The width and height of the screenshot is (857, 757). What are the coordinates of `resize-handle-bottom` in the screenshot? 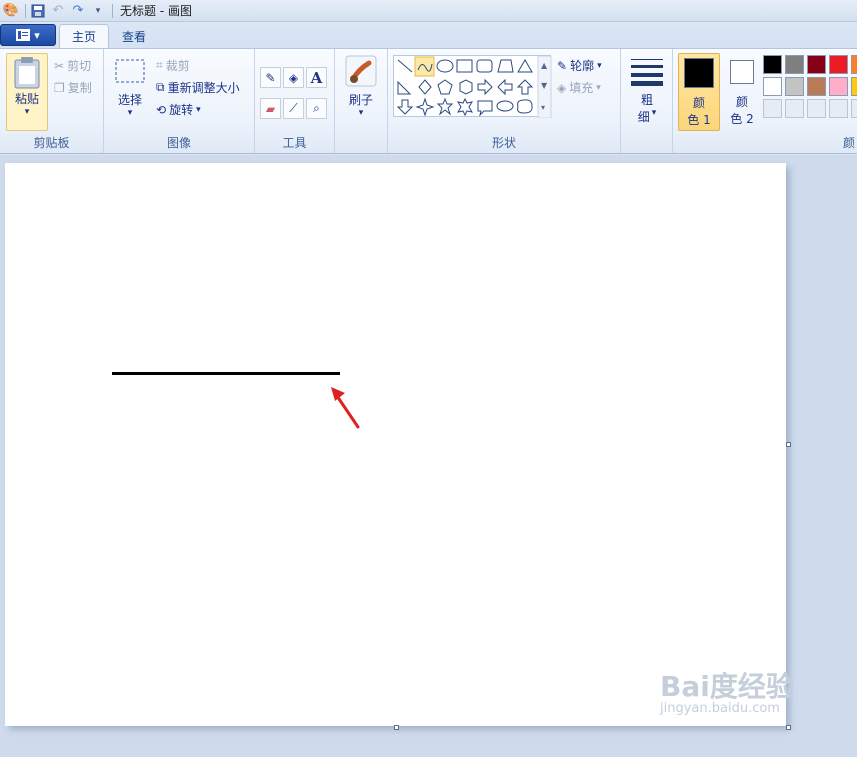 It's located at (396, 727).